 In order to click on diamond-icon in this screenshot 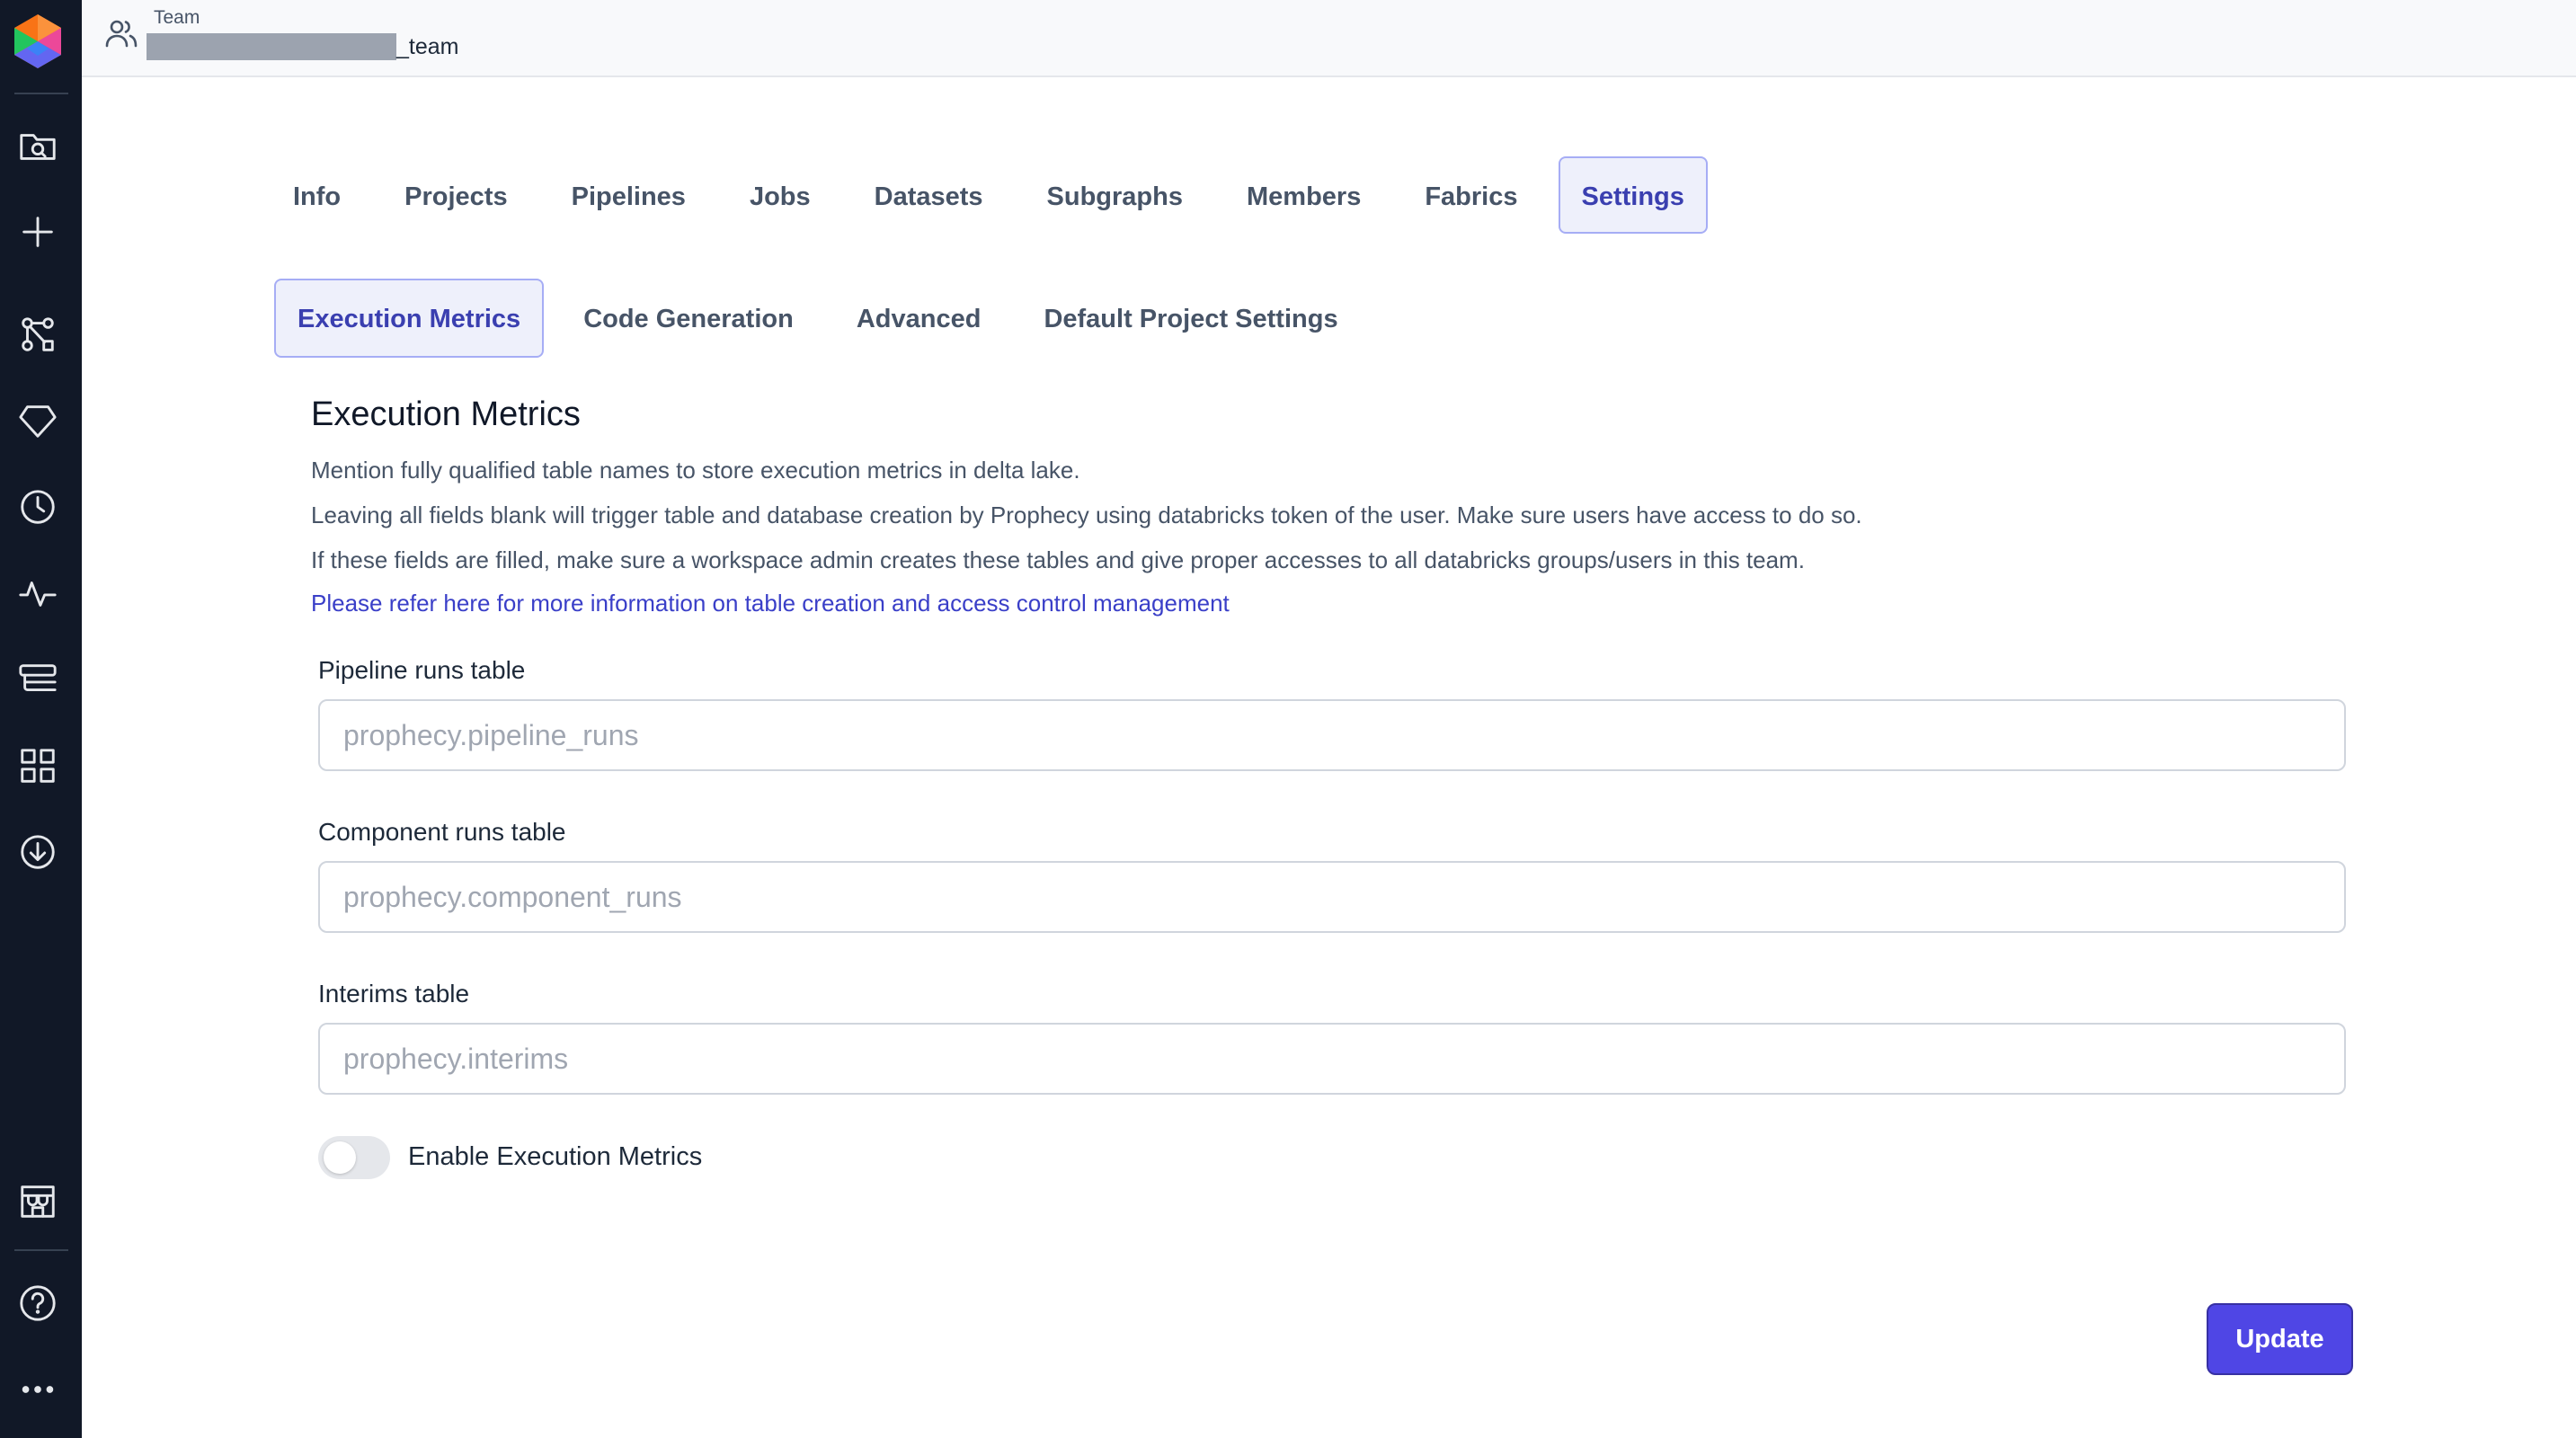, I will do `click(37, 420)`.